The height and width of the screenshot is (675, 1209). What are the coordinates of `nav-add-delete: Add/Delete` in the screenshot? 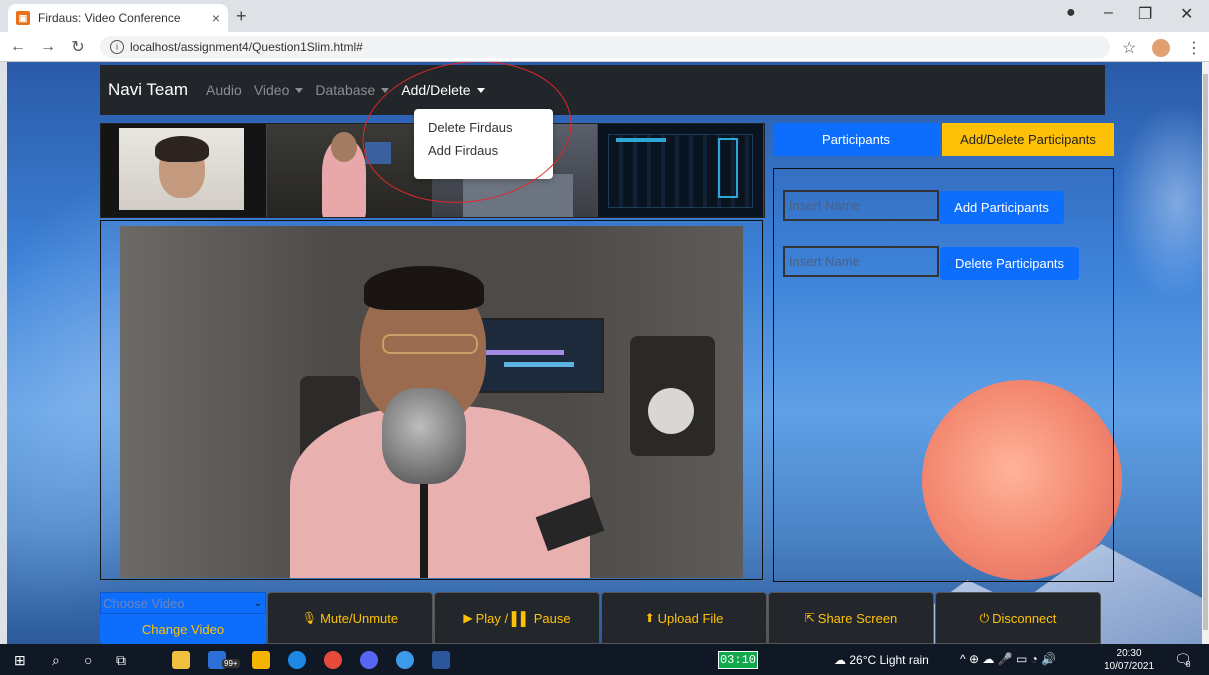 It's located at (443, 90).